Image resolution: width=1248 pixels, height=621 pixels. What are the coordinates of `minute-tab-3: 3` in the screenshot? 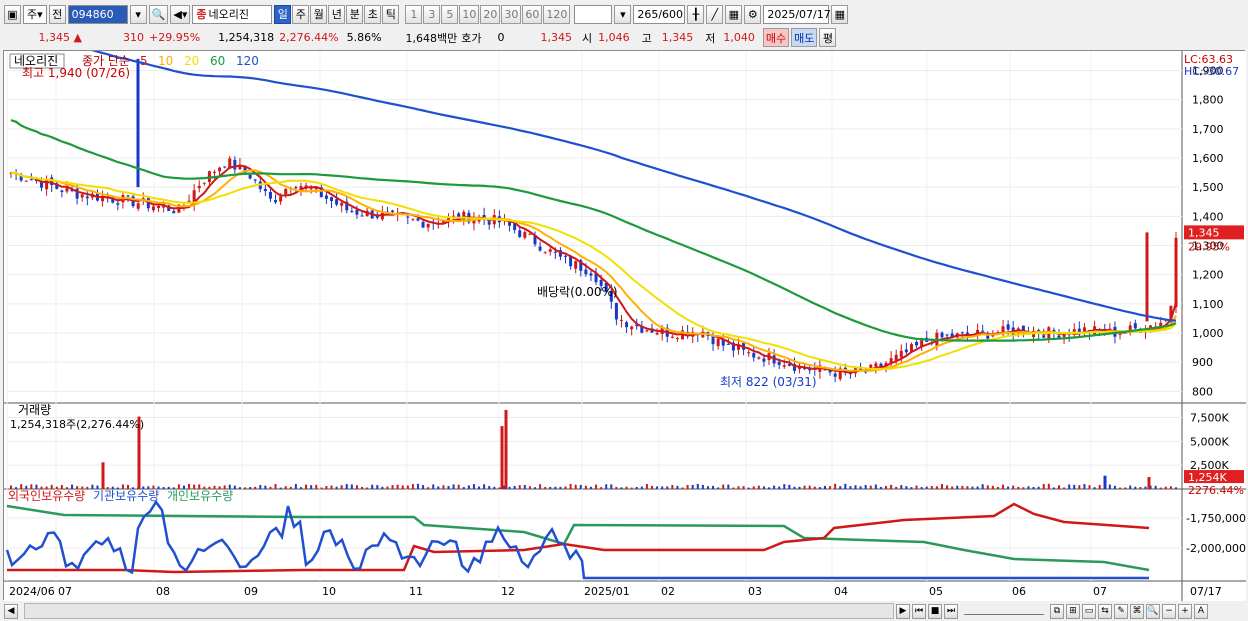 It's located at (432, 14).